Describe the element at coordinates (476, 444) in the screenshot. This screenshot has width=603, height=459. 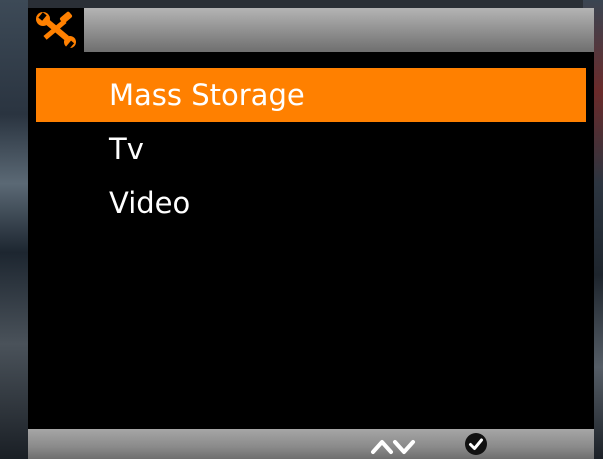
I see `check-circle-icon` at that location.